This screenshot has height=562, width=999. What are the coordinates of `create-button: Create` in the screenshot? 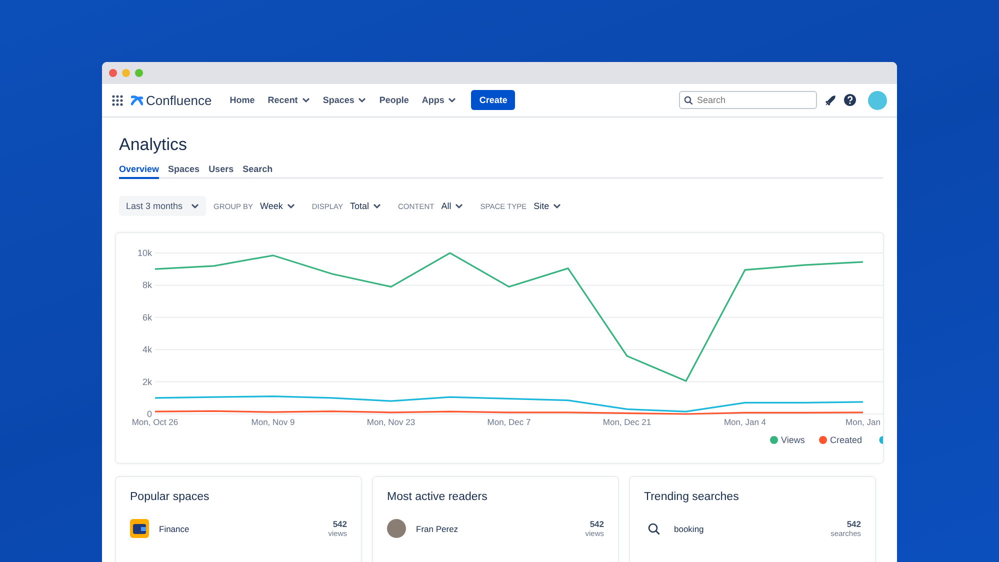 It's located at (493, 100).